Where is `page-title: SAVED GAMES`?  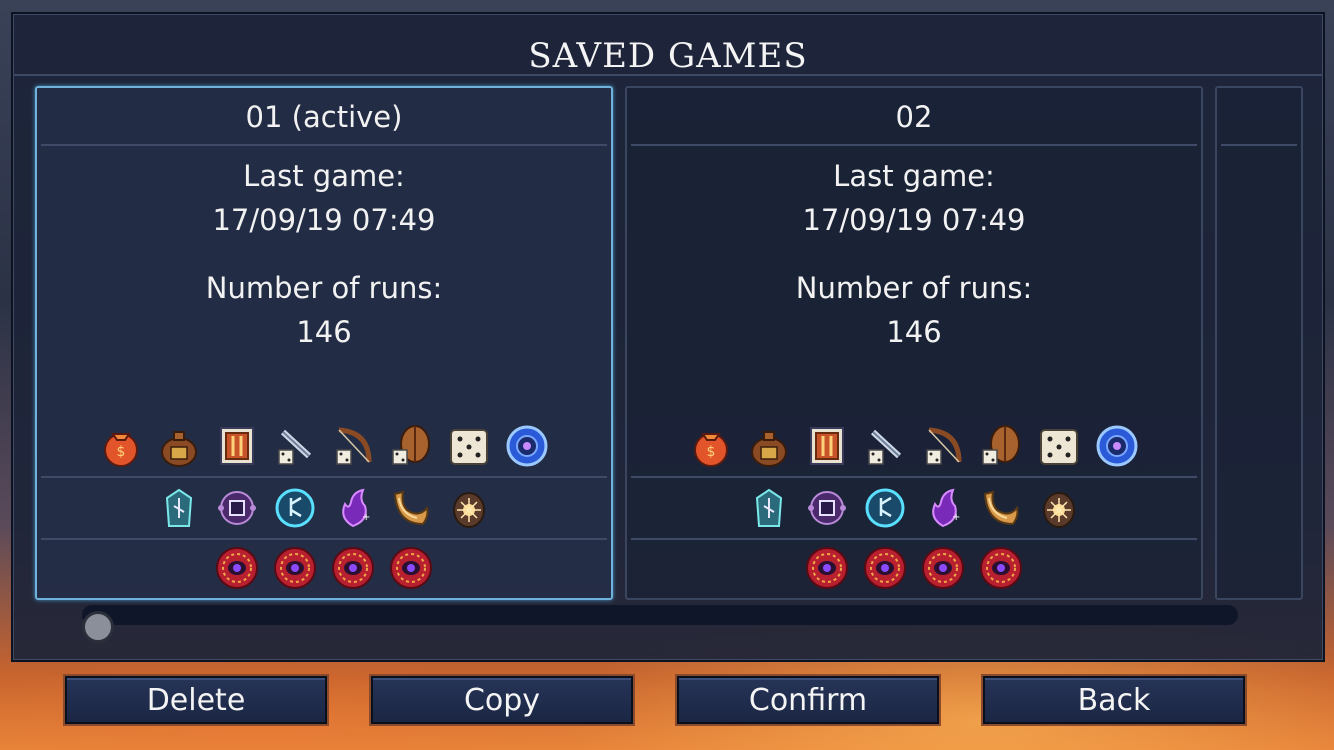 page-title: SAVED GAMES is located at coordinates (668, 56).